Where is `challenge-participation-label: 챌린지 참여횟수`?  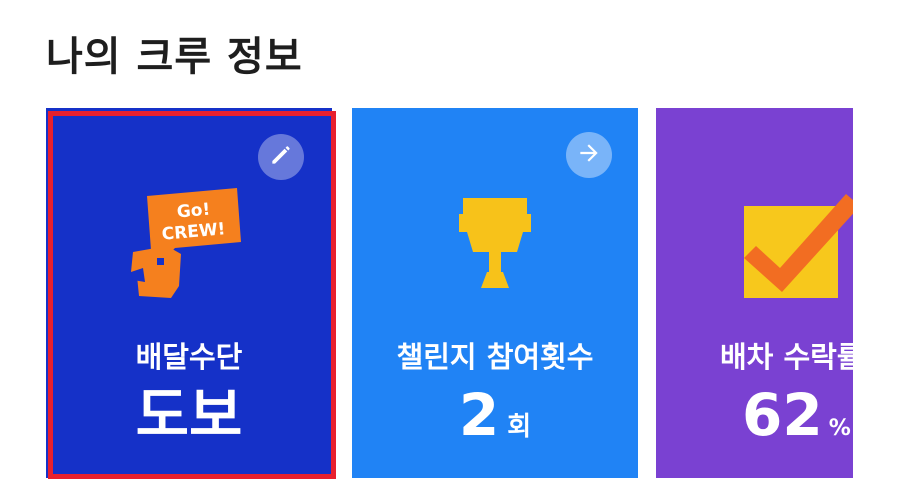
challenge-participation-label: 챌린지 참여횟수 is located at coordinates (495, 357).